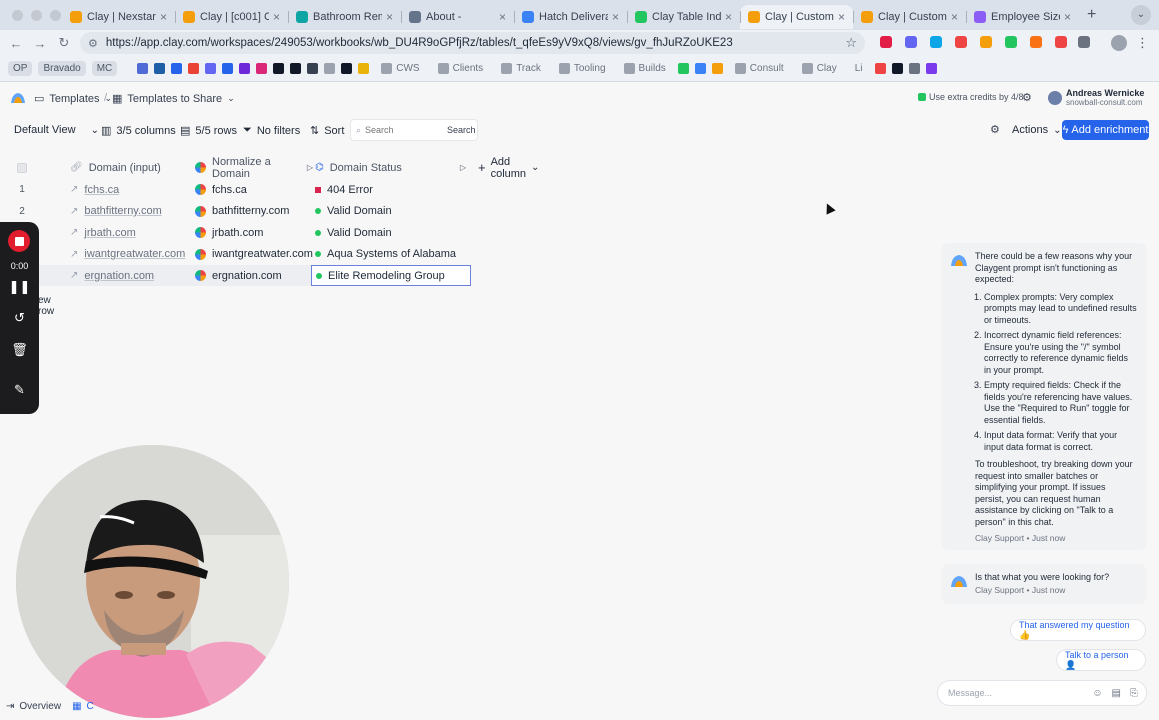  Describe the element at coordinates (819, 68) in the screenshot. I see `bookmark-folder-clay: Clay` at that location.